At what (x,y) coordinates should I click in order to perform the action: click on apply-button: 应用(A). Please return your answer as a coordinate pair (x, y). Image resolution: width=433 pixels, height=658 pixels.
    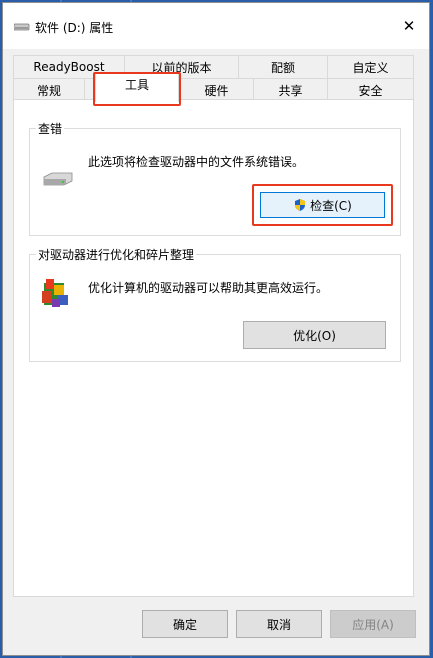
    Looking at the image, I should click on (373, 624).